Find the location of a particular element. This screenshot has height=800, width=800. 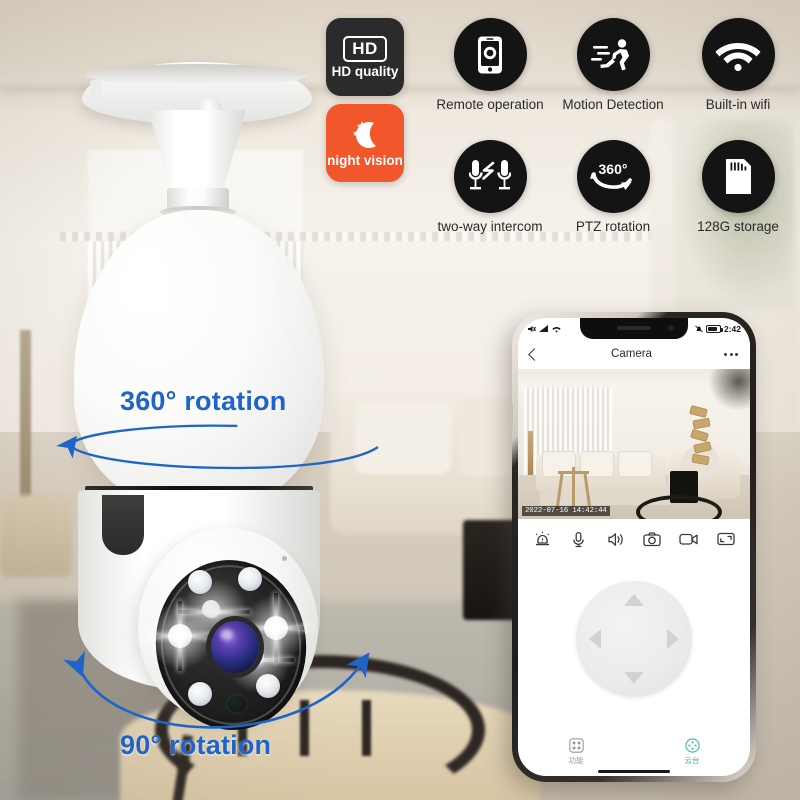

battery-icon is located at coordinates (714, 328).